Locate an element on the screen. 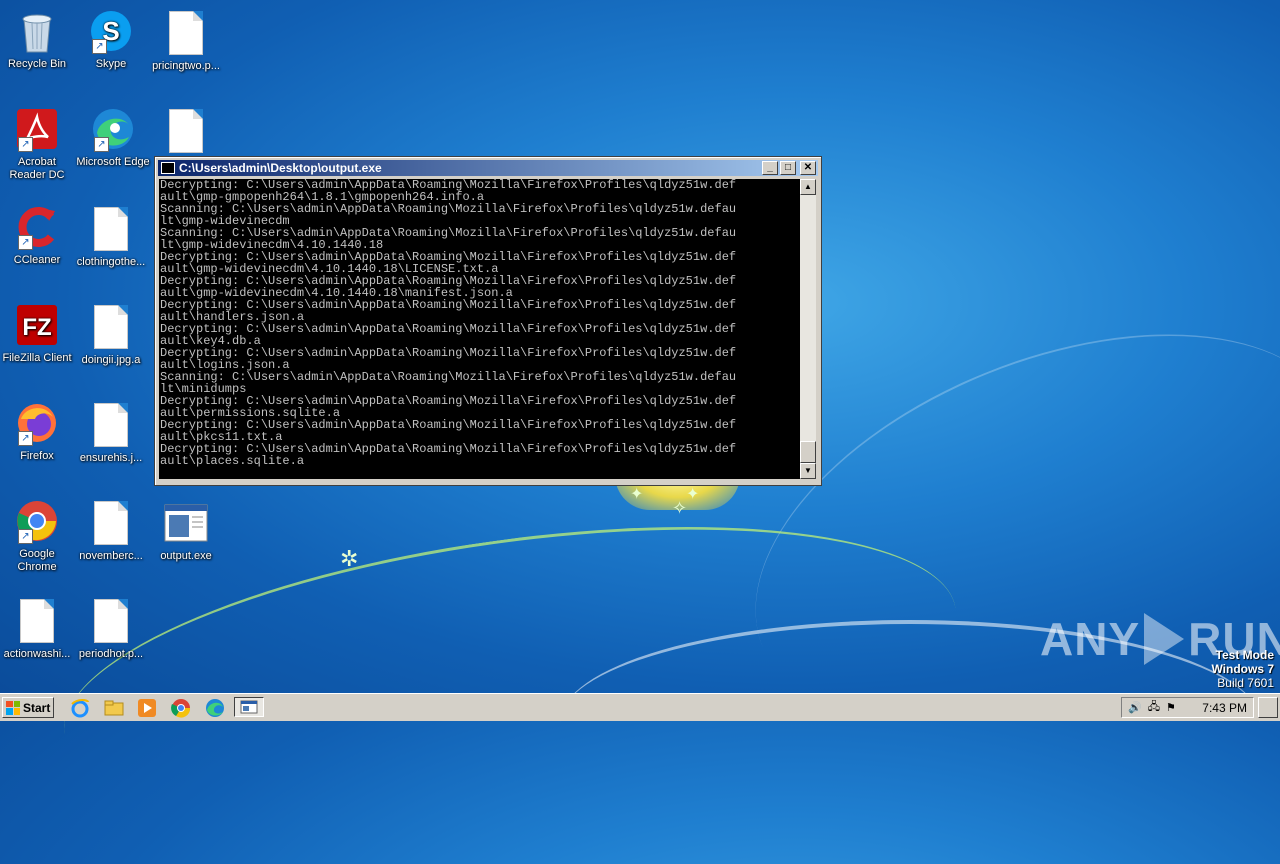  filezilla-icon: FZ is located at coordinates (37, 325).